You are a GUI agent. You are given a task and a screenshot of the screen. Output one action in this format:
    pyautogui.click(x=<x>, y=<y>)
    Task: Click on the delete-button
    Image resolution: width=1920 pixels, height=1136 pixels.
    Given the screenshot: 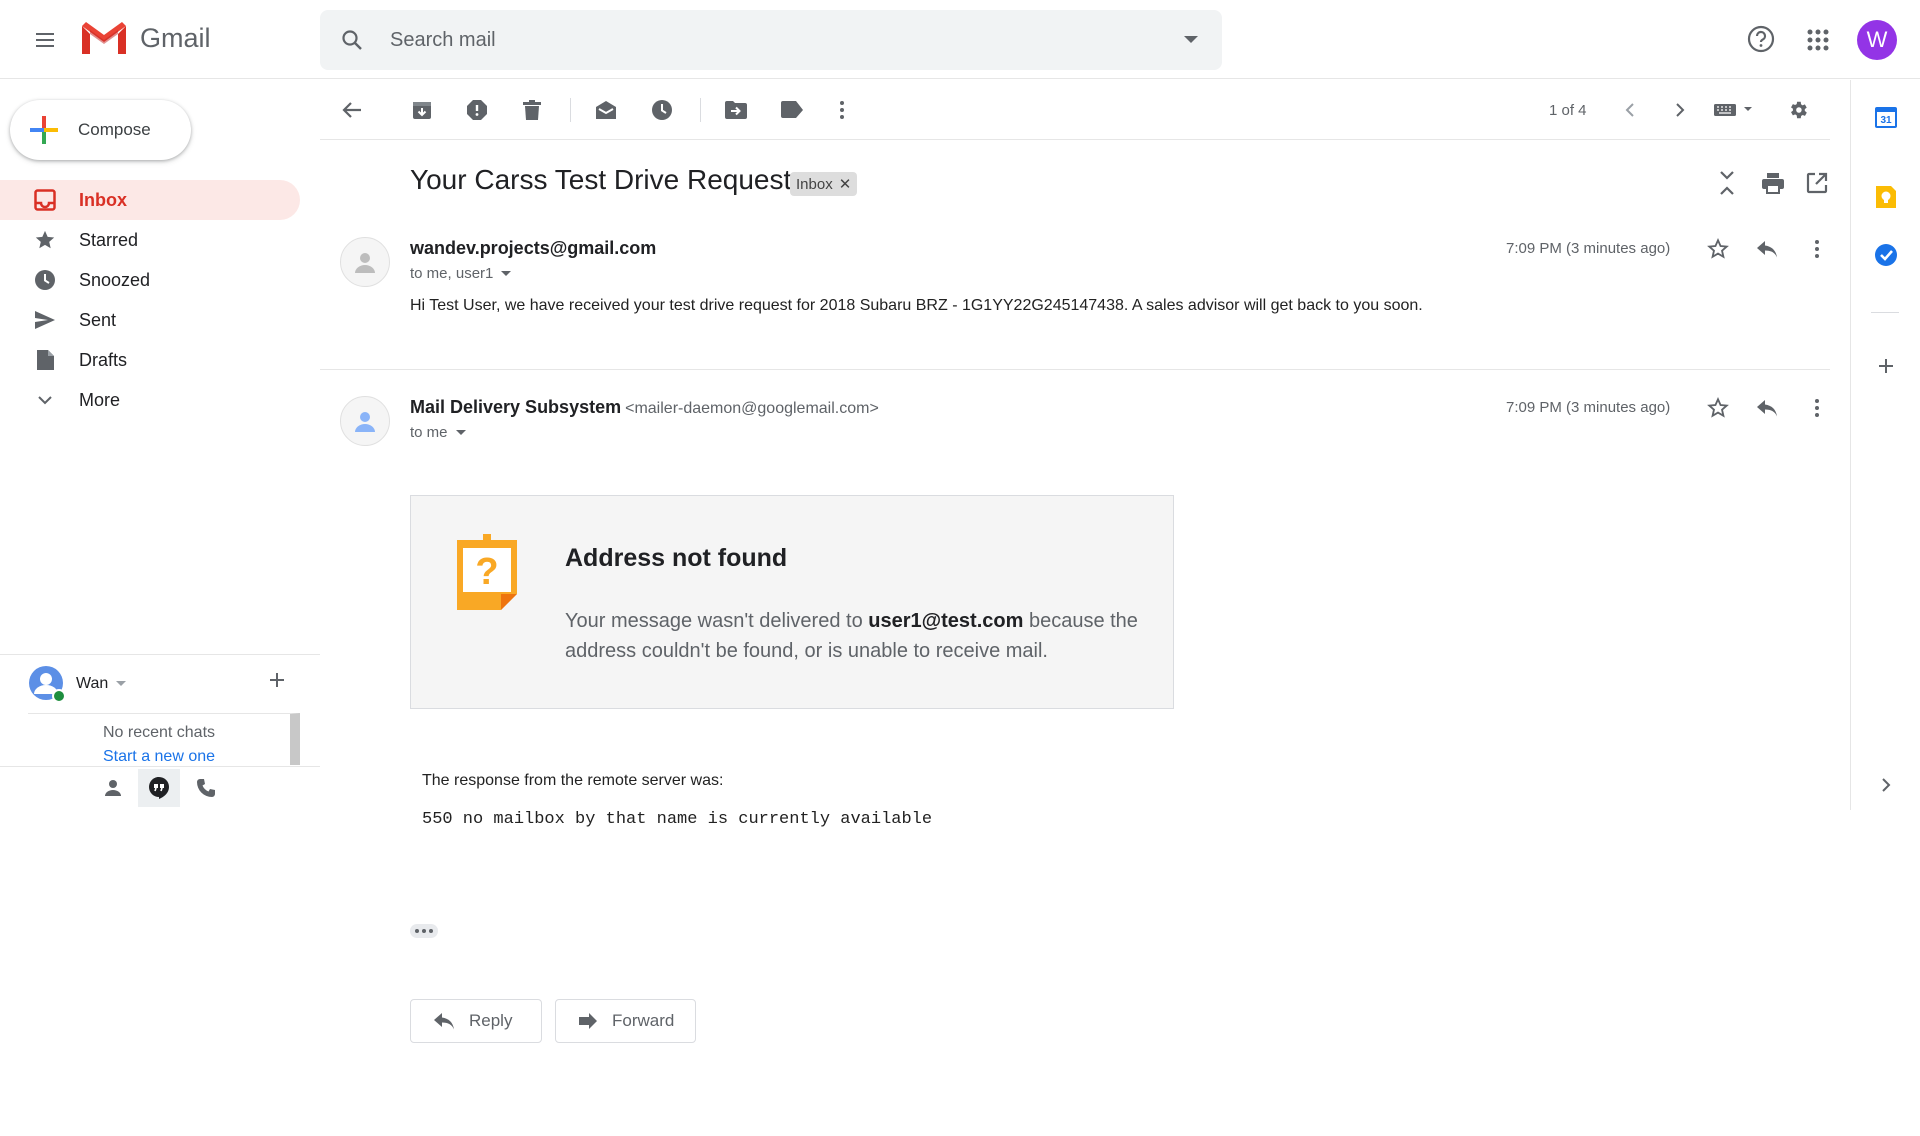 What is the action you would take?
    pyautogui.click(x=532, y=110)
    